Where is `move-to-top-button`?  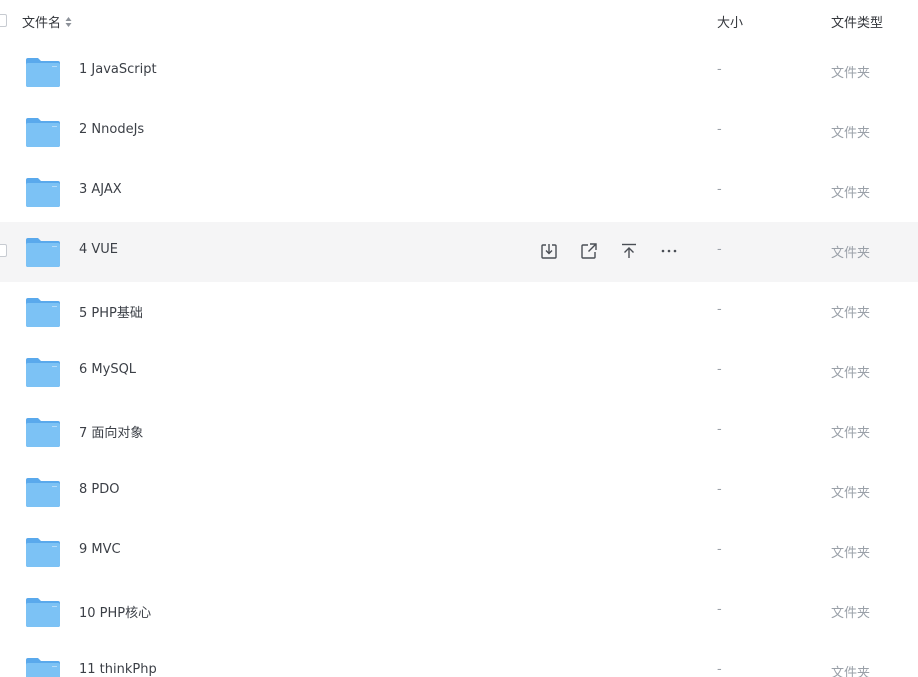 move-to-top-button is located at coordinates (629, 251).